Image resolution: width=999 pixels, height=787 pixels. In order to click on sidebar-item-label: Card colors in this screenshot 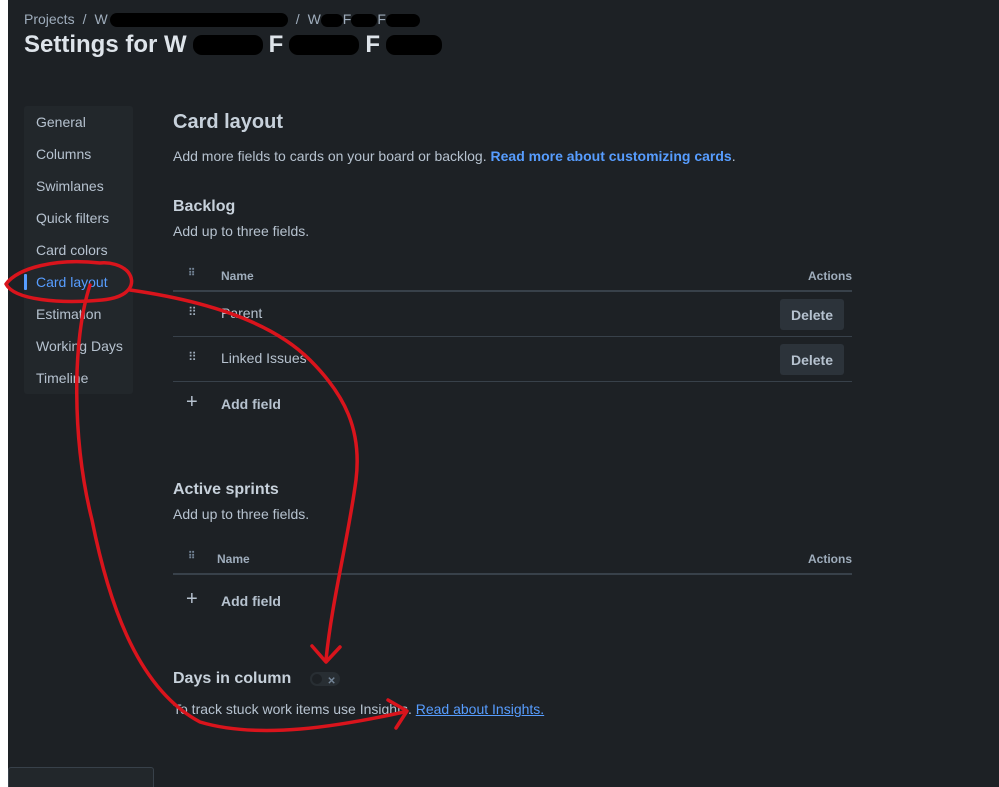, I will do `click(72, 250)`.